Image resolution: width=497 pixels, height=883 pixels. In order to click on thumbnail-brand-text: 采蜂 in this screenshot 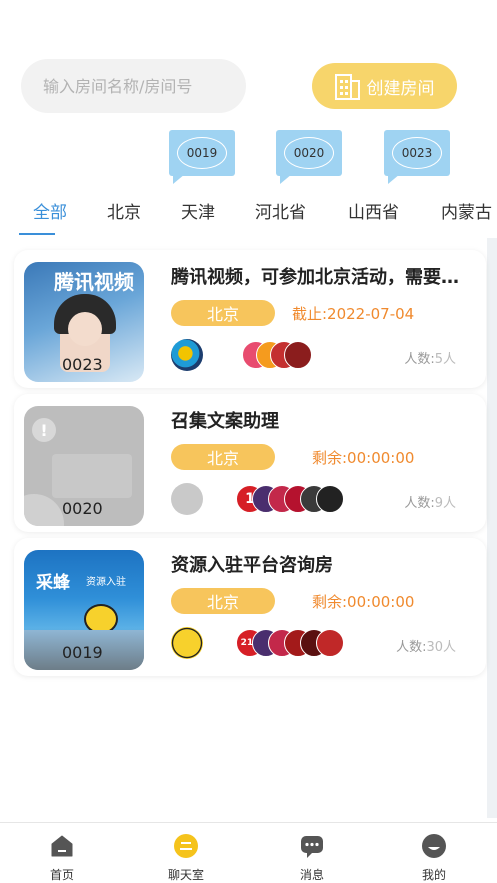, I will do `click(53, 583)`.